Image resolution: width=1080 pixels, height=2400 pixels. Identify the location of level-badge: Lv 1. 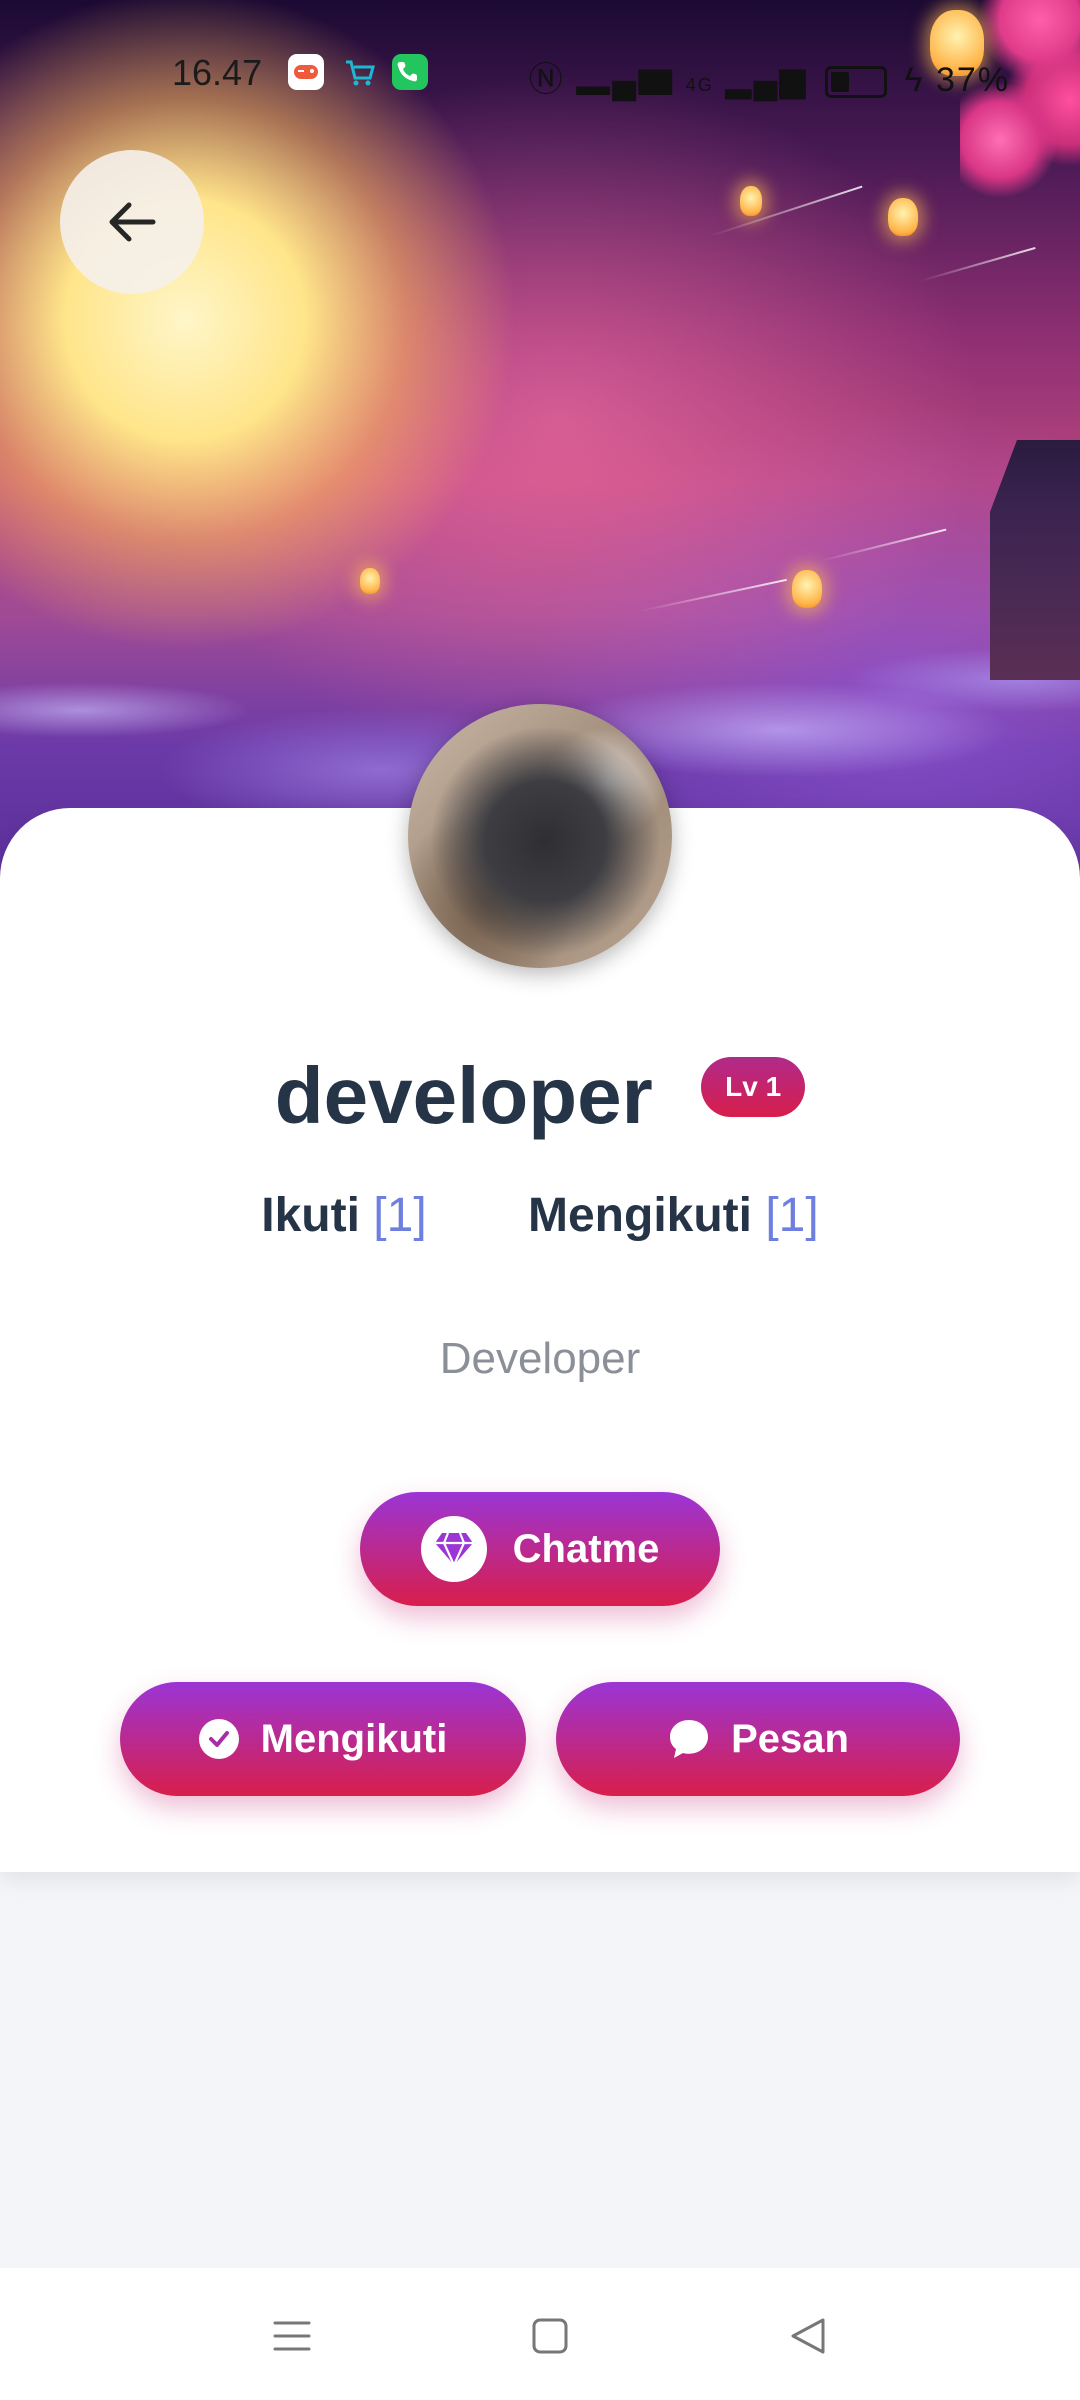
(753, 1087).